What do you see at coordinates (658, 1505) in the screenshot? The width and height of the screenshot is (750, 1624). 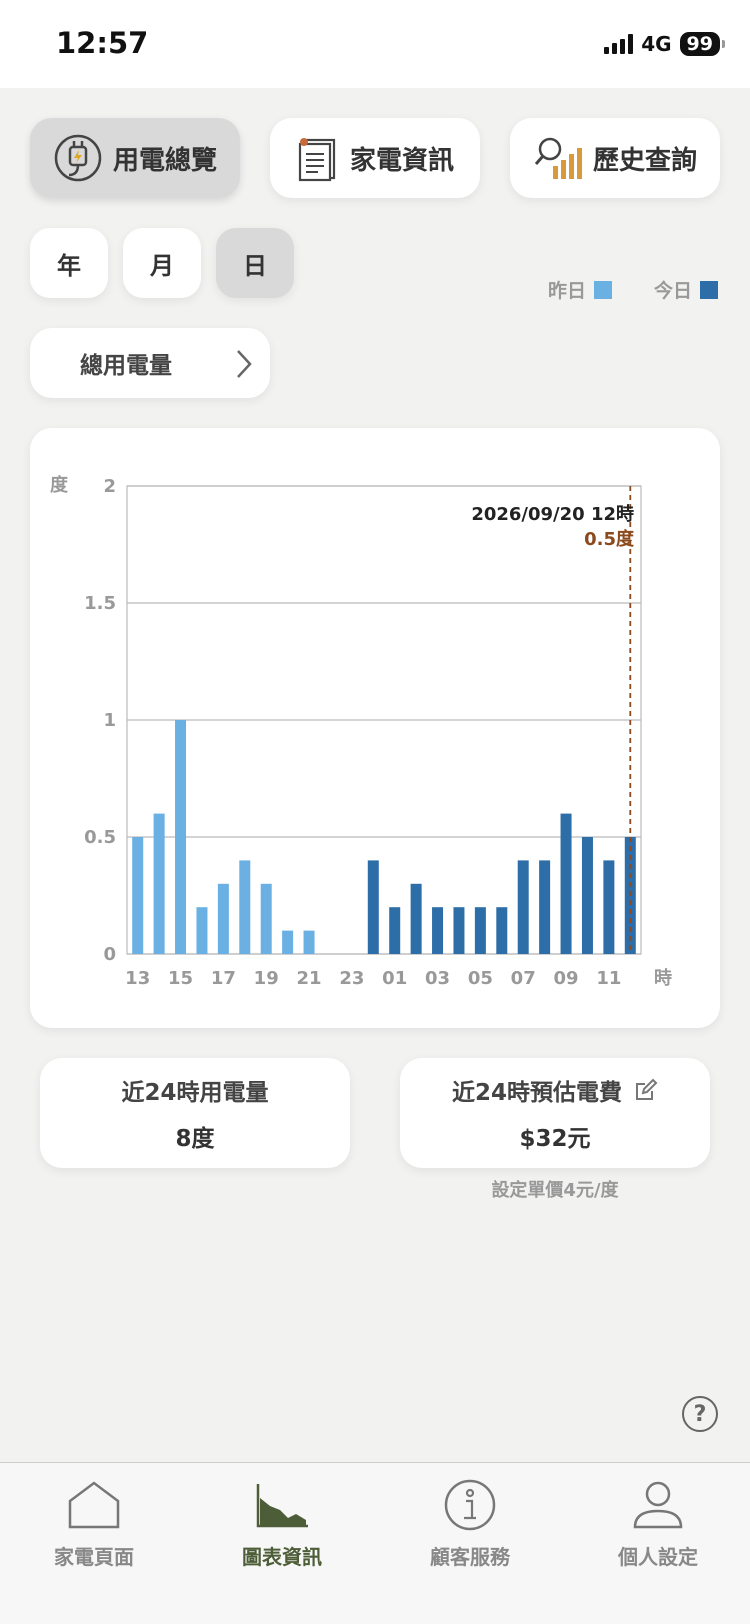 I see `person-icon` at bounding box center [658, 1505].